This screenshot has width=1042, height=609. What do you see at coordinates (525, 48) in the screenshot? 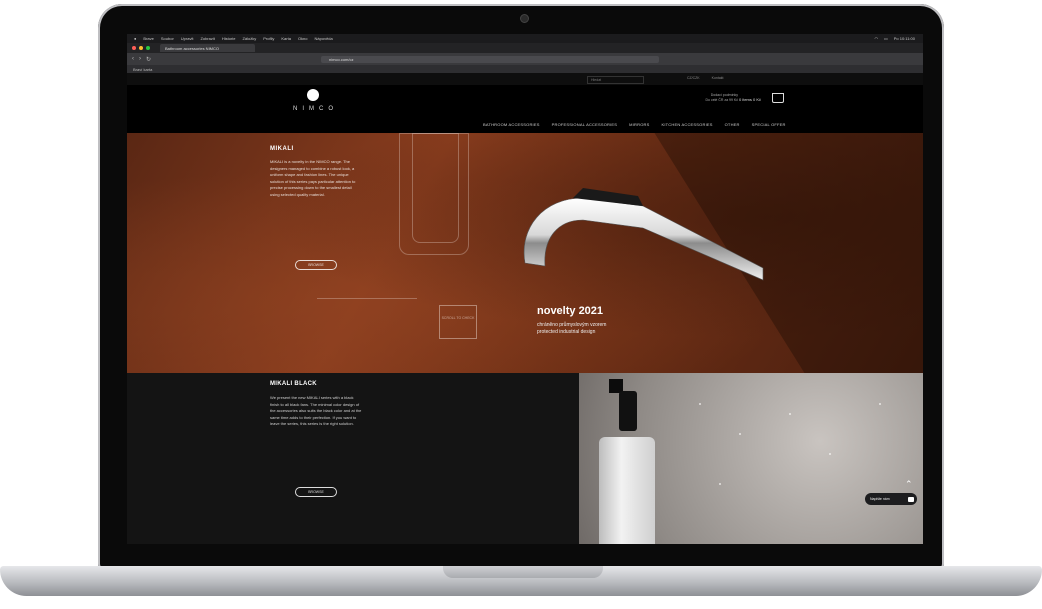
I see `browser-tabbar: Bathroom accessories NIMCO` at bounding box center [525, 48].